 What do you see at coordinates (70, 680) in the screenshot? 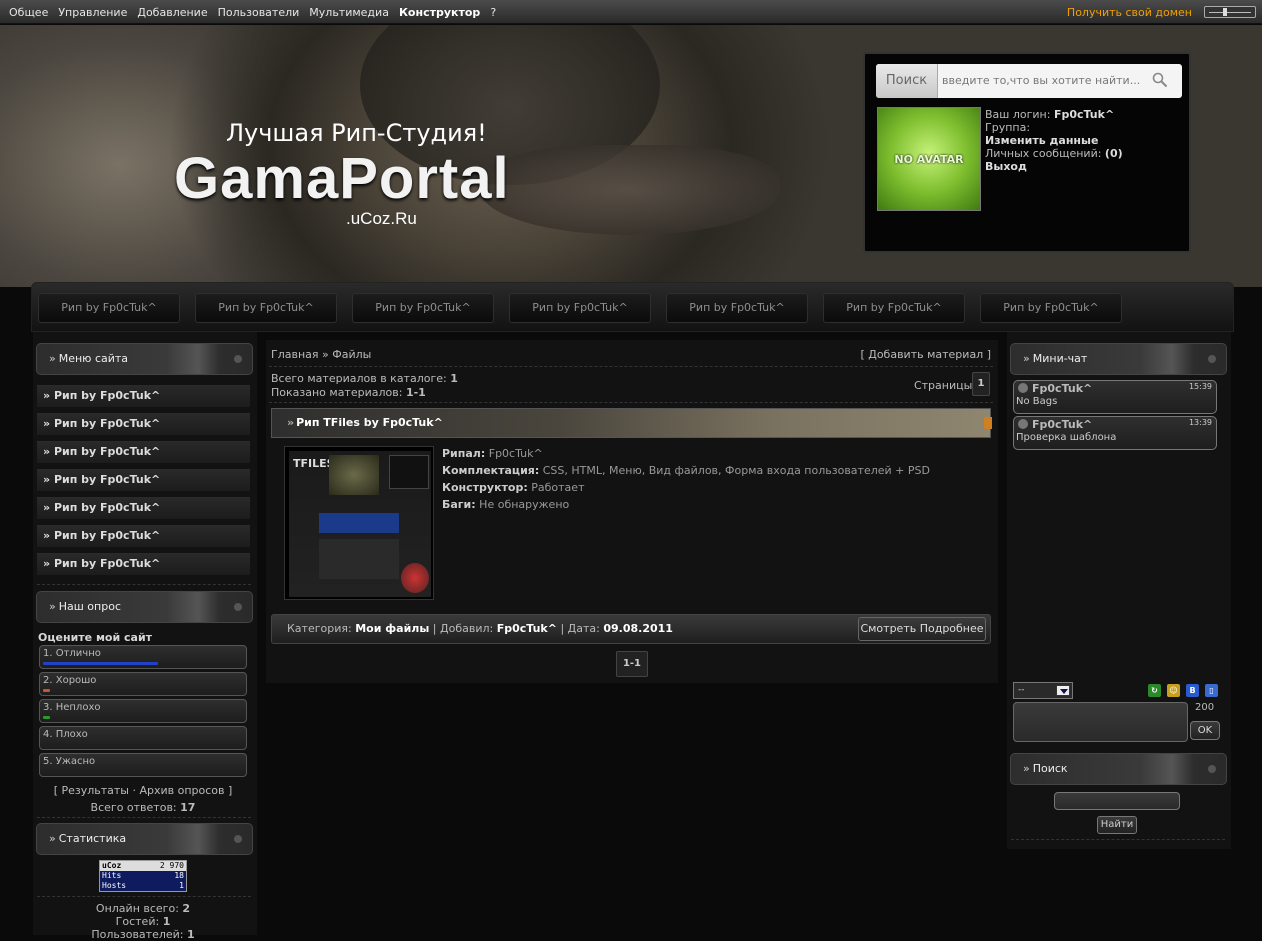
I see `poll-option-label: 2. Хорошо` at bounding box center [70, 680].